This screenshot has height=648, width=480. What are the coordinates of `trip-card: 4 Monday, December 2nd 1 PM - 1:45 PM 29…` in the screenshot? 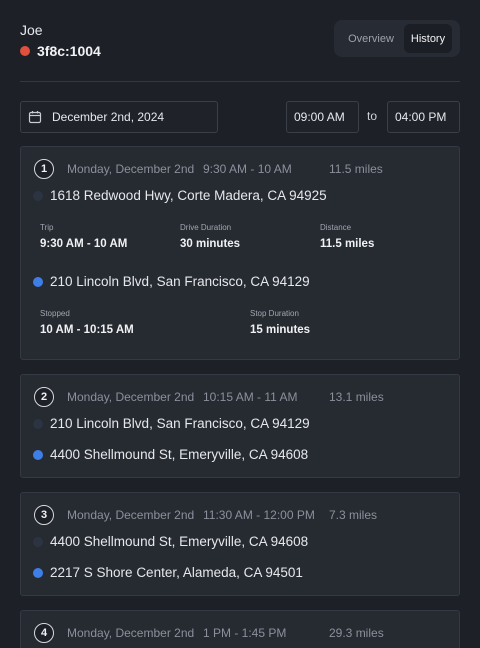 It's located at (240, 629).